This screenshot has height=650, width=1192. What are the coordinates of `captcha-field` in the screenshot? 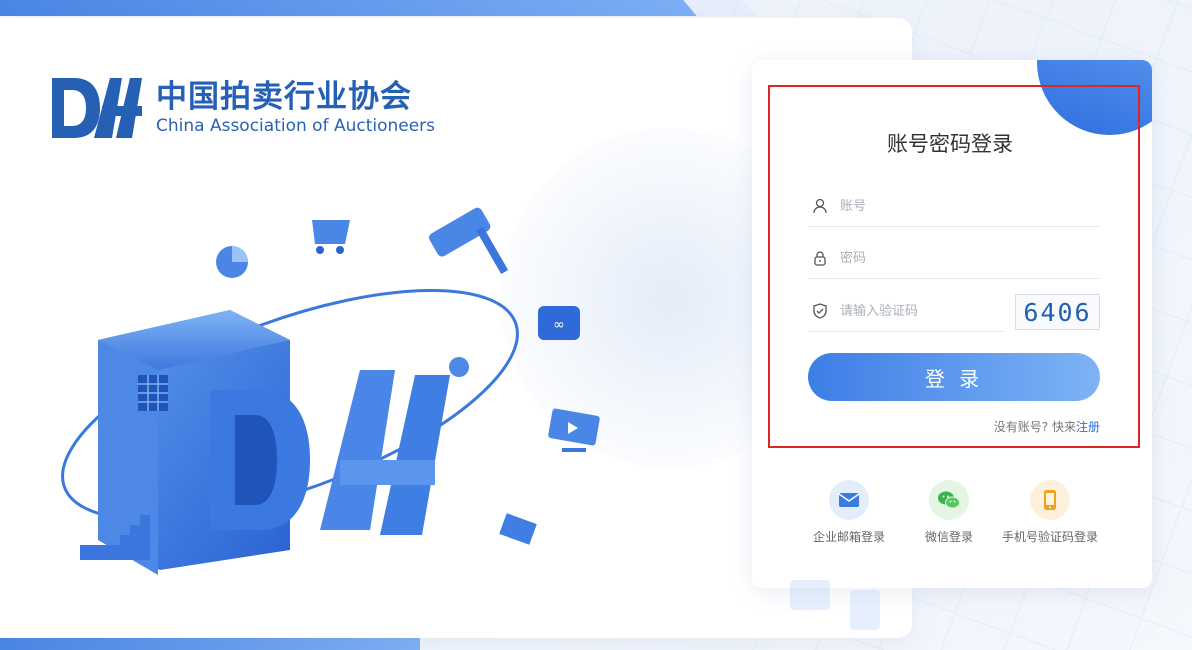 It's located at (906, 311).